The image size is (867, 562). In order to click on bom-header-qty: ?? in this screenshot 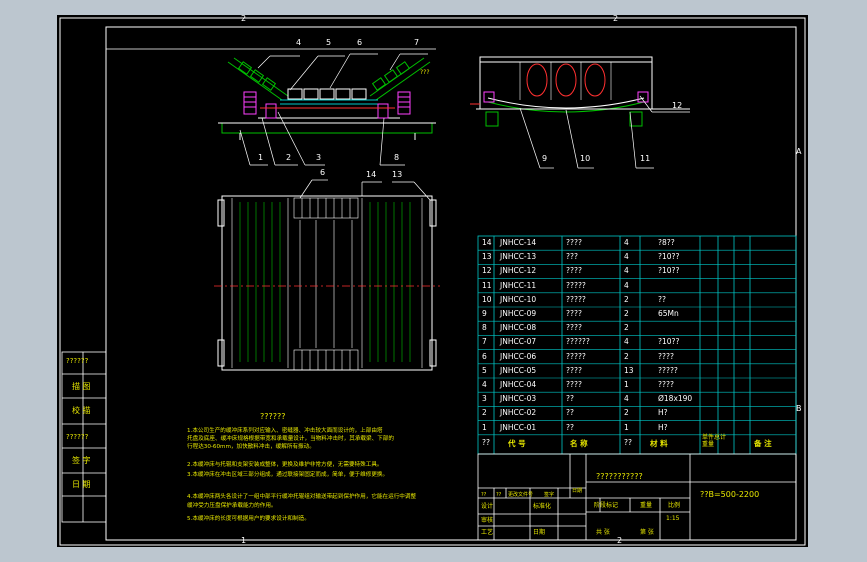, I will do `click(628, 442)`.